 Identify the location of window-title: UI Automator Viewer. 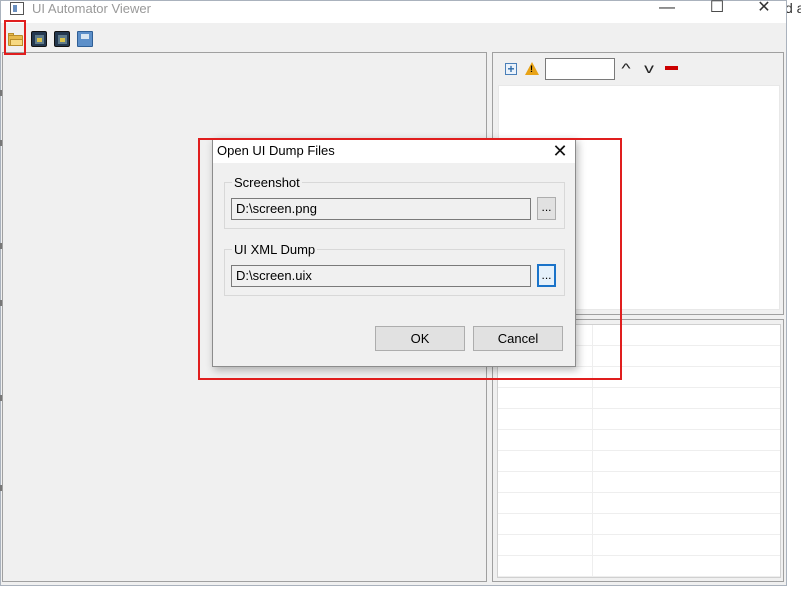
(91, 8).